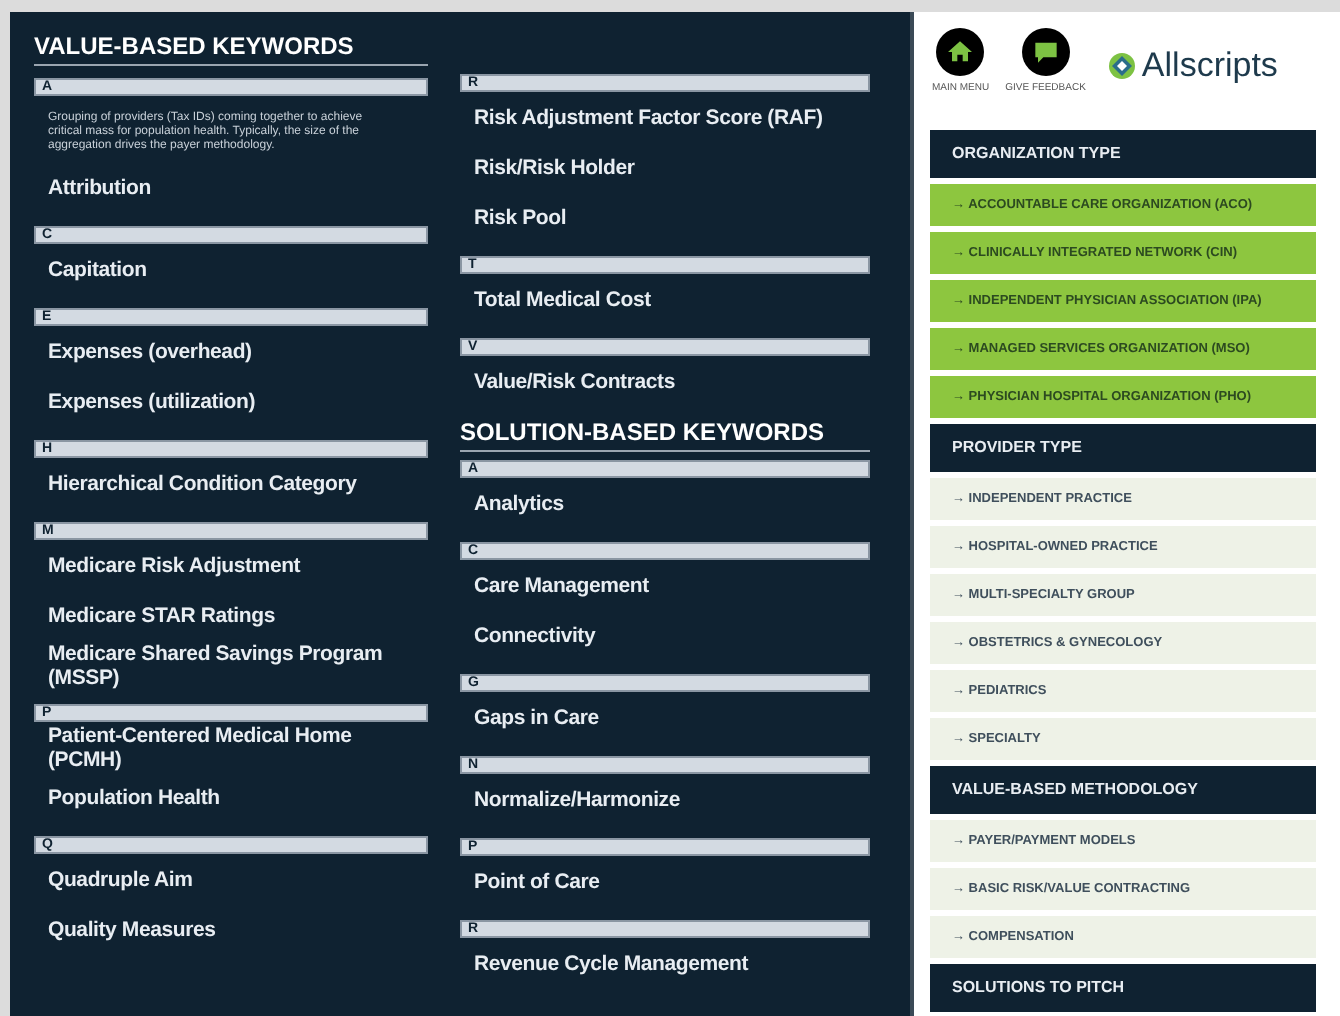  I want to click on keyword-term: Normalize/Harmonize, so click(577, 799).